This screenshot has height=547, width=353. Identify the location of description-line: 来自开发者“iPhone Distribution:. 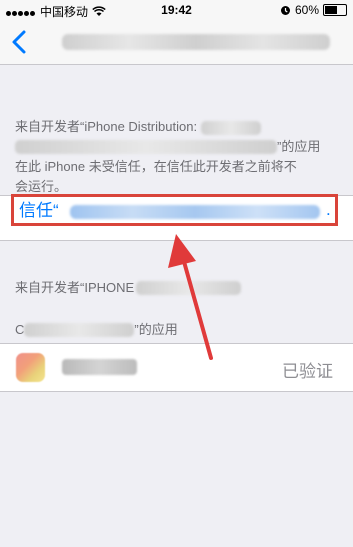
(177, 127).